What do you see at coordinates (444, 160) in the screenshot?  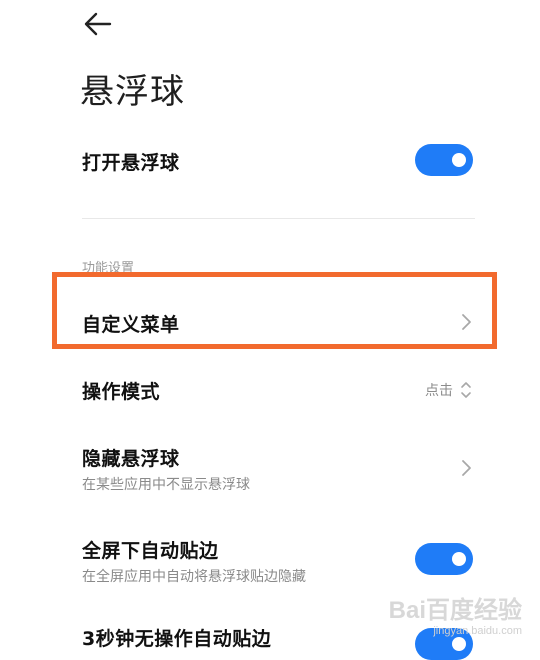 I see `master-toggle-switch` at bounding box center [444, 160].